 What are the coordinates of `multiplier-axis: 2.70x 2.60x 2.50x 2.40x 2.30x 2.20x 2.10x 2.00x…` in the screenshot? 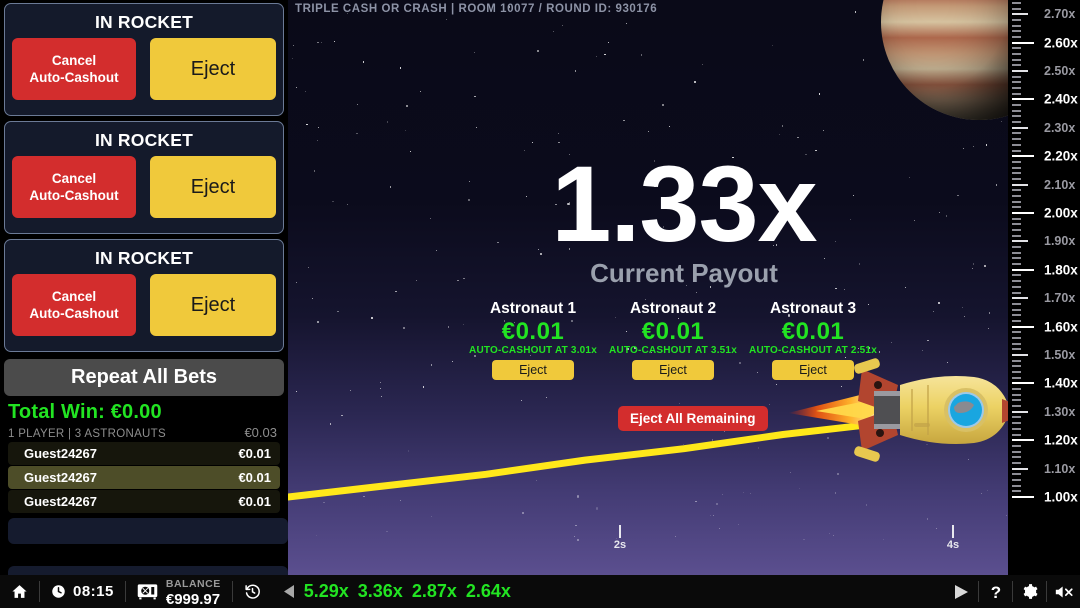 It's located at (1044, 287).